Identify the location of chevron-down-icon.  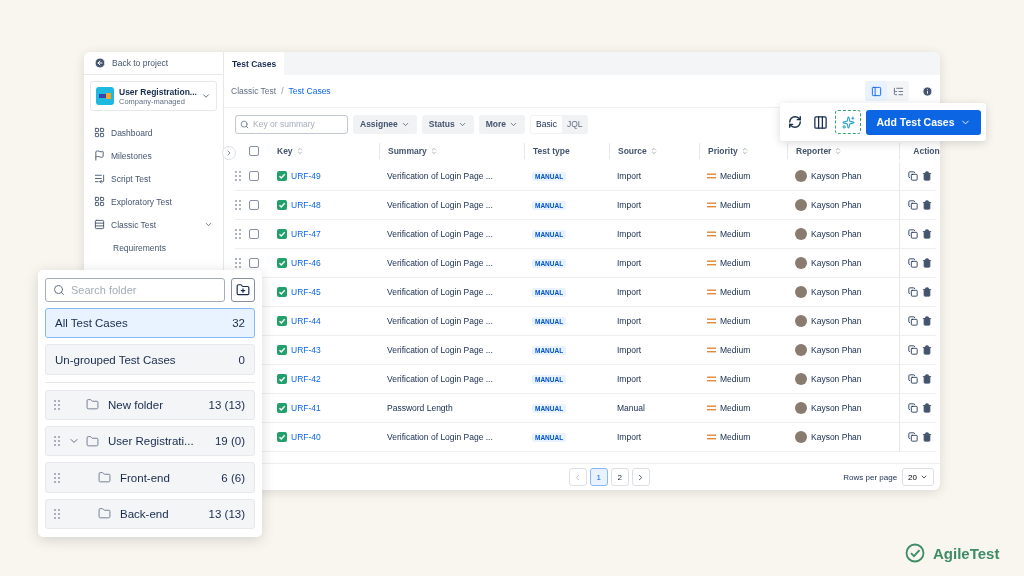
(208, 224).